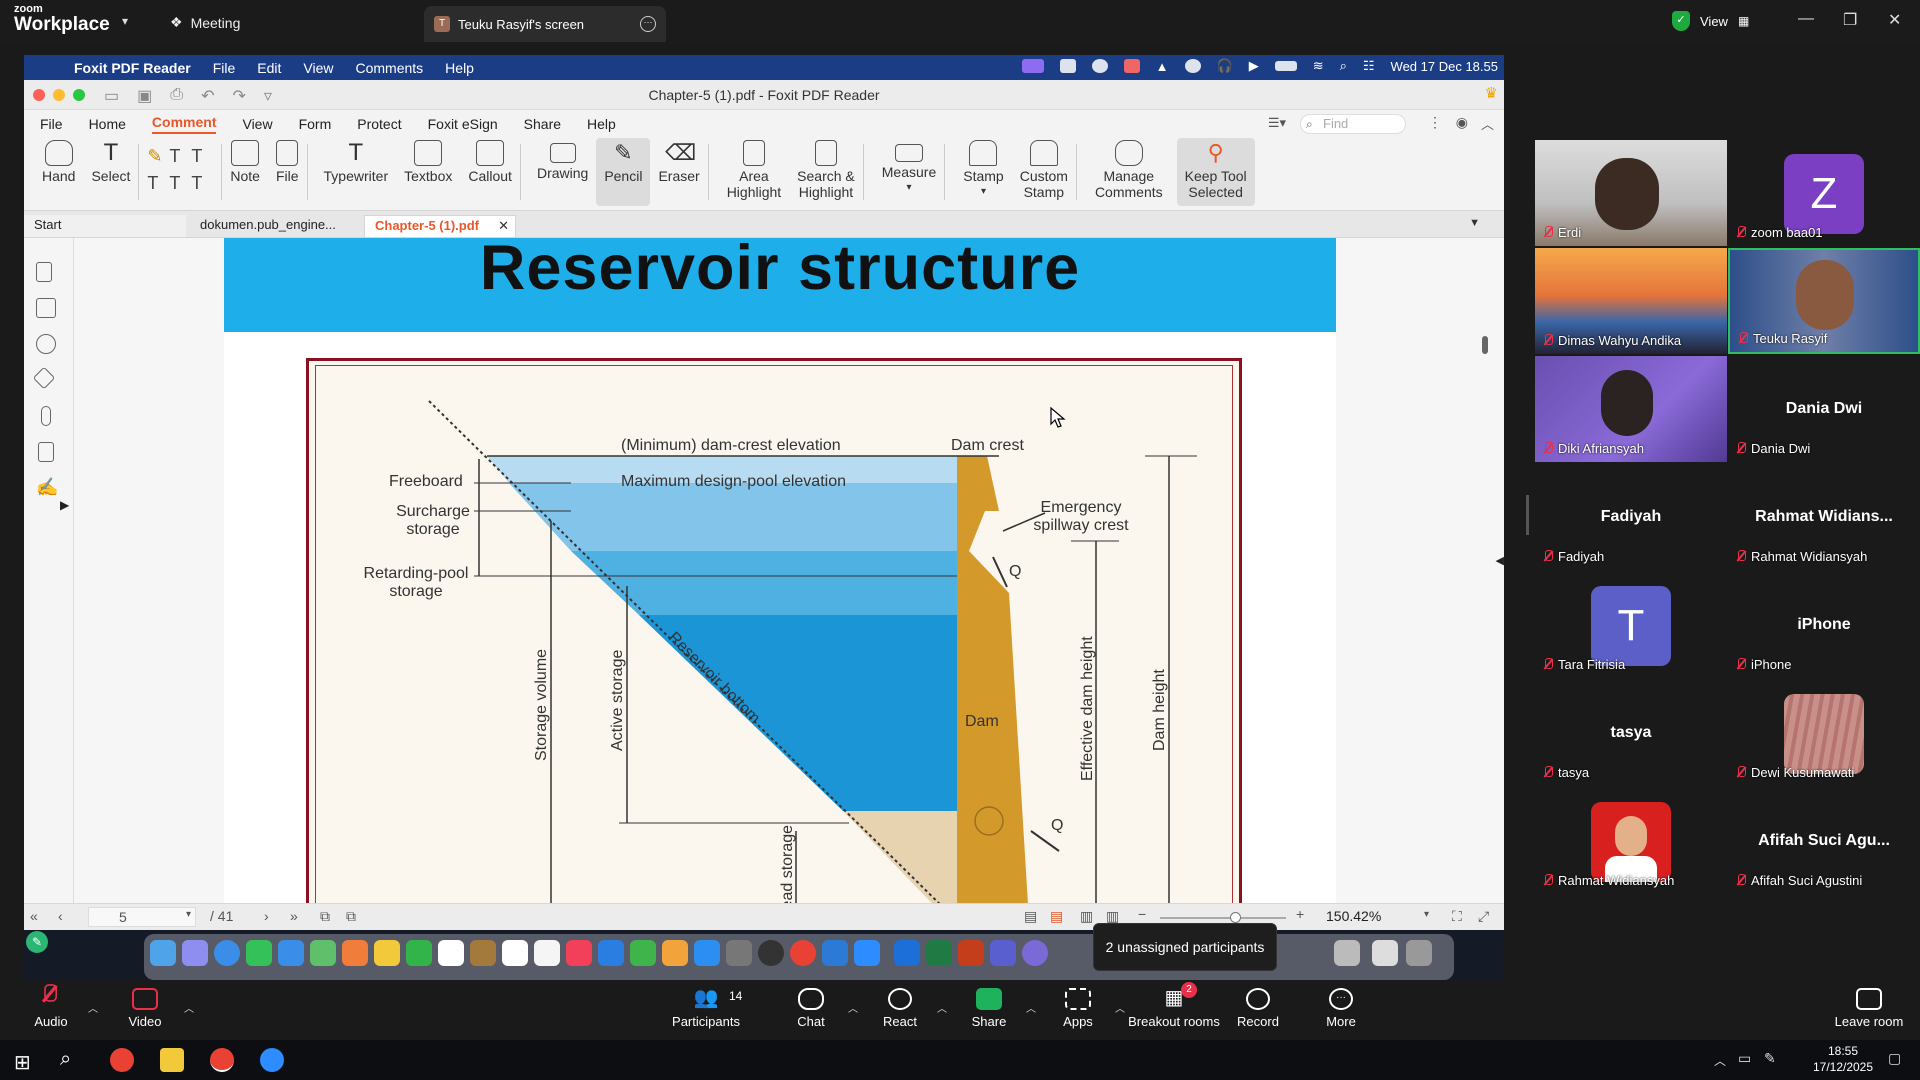 This screenshot has height=1080, width=1920. Describe the element at coordinates (1223, 917) in the screenshot. I see `zoom-slider` at that location.